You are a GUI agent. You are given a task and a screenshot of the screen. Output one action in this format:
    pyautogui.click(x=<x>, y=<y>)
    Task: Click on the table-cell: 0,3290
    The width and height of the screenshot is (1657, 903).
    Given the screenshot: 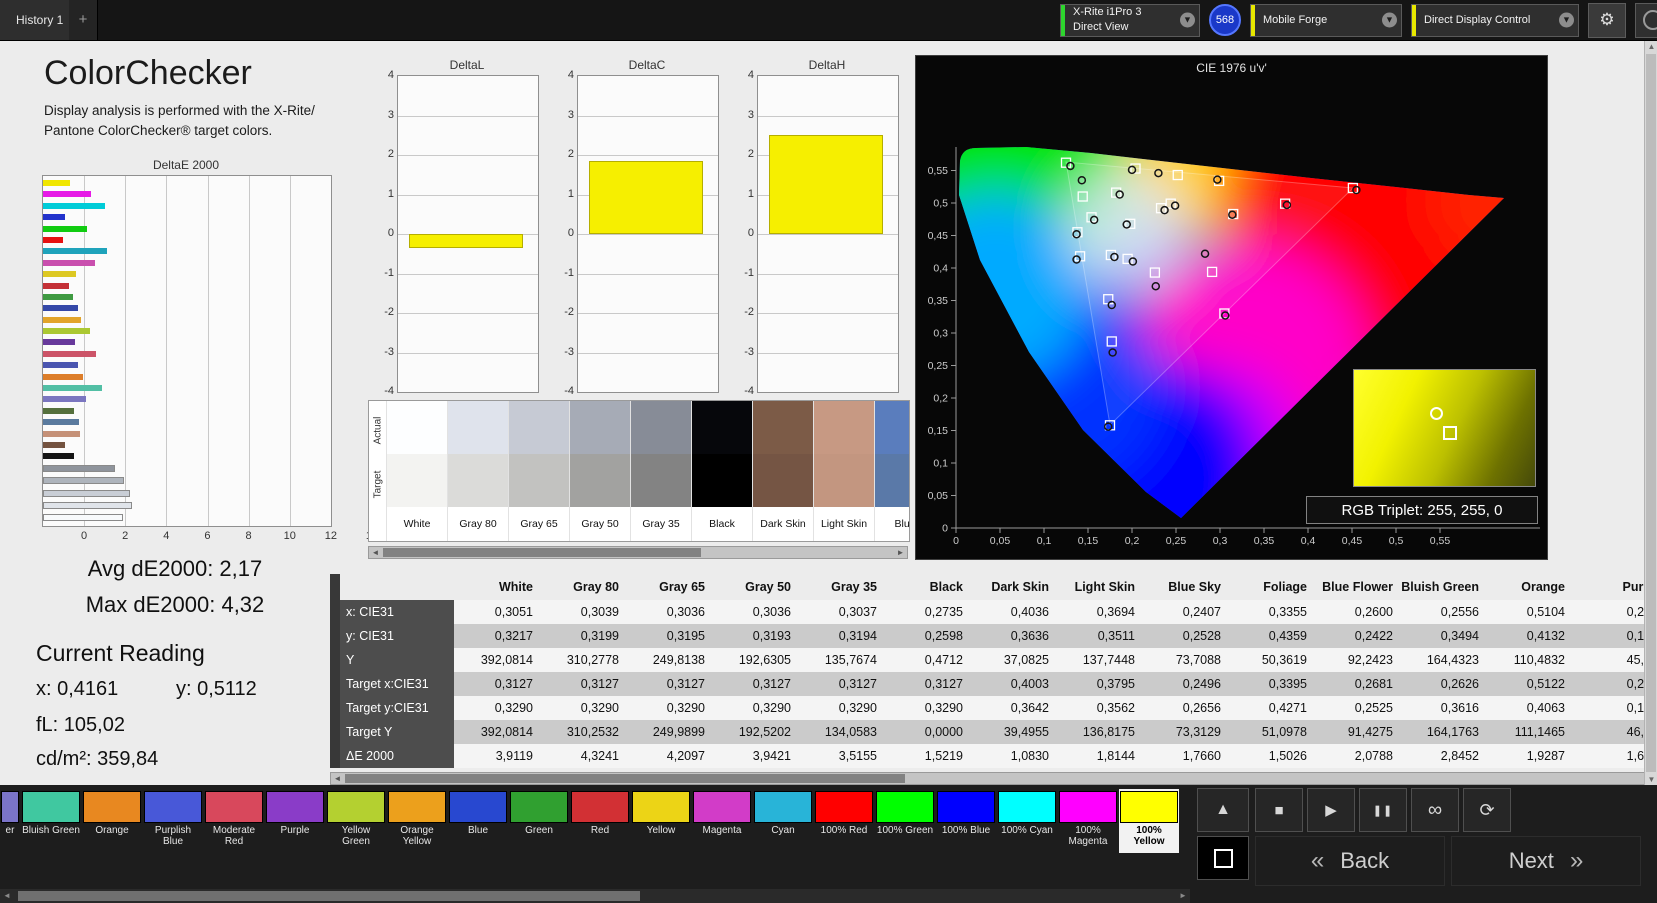 What is the action you would take?
    pyautogui.click(x=841, y=708)
    